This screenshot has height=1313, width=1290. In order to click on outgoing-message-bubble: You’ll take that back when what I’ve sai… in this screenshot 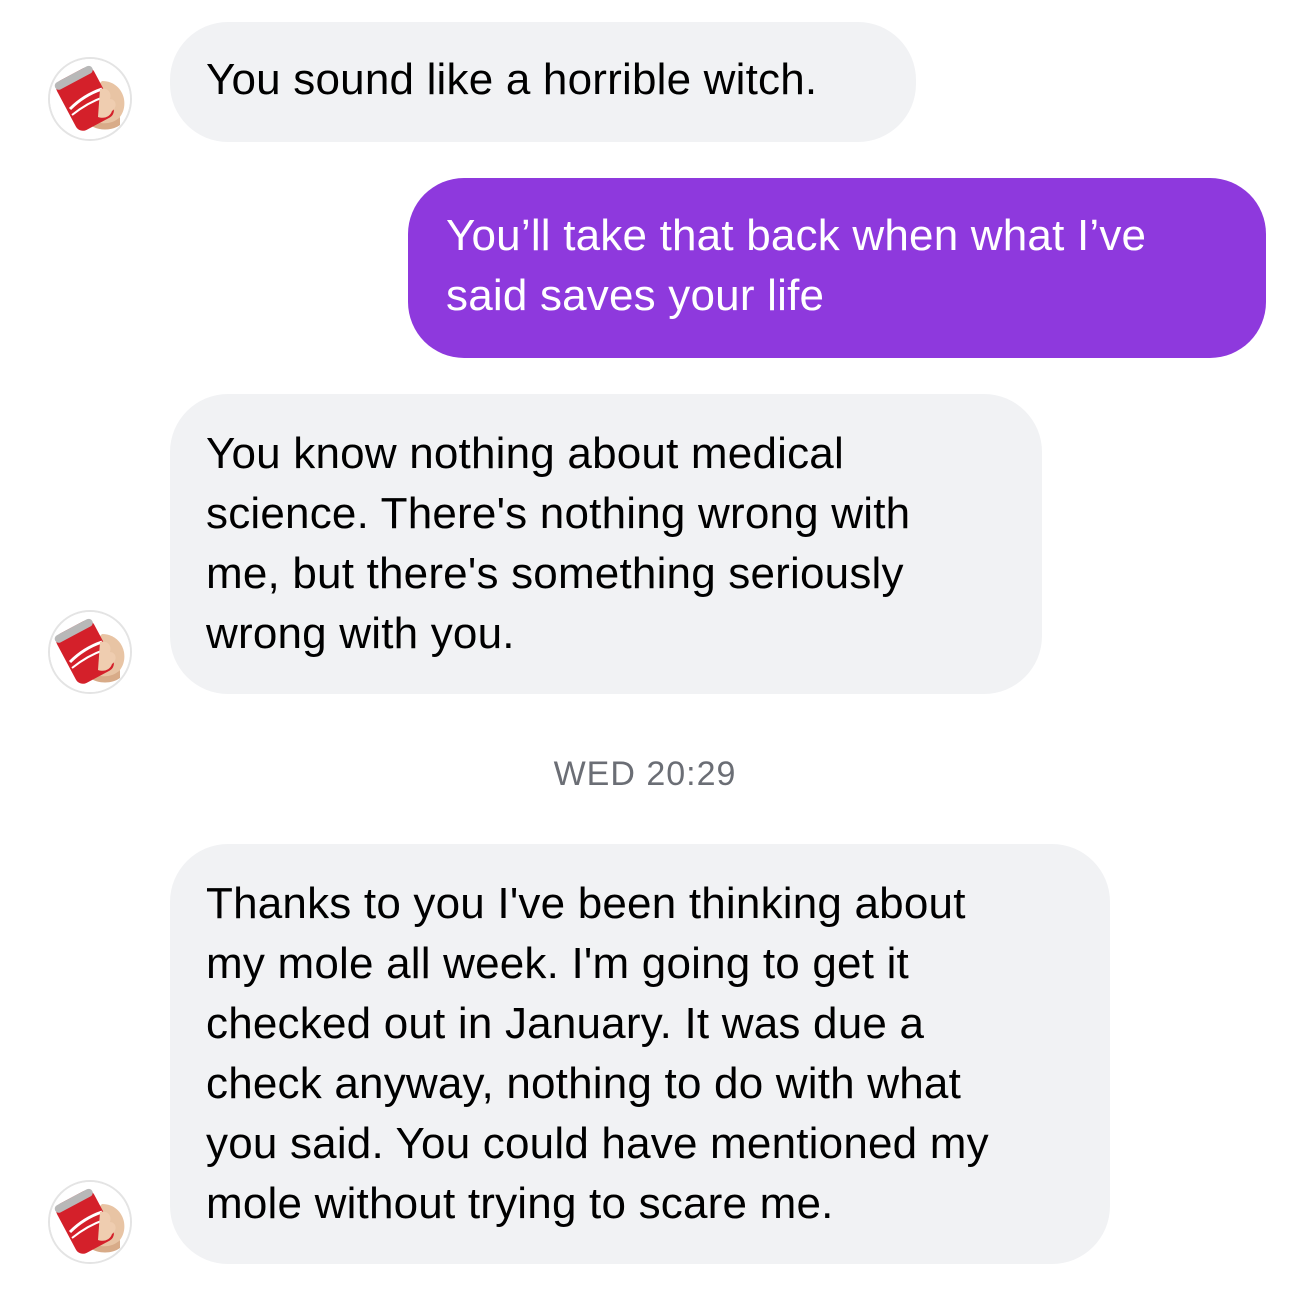, I will do `click(837, 268)`.